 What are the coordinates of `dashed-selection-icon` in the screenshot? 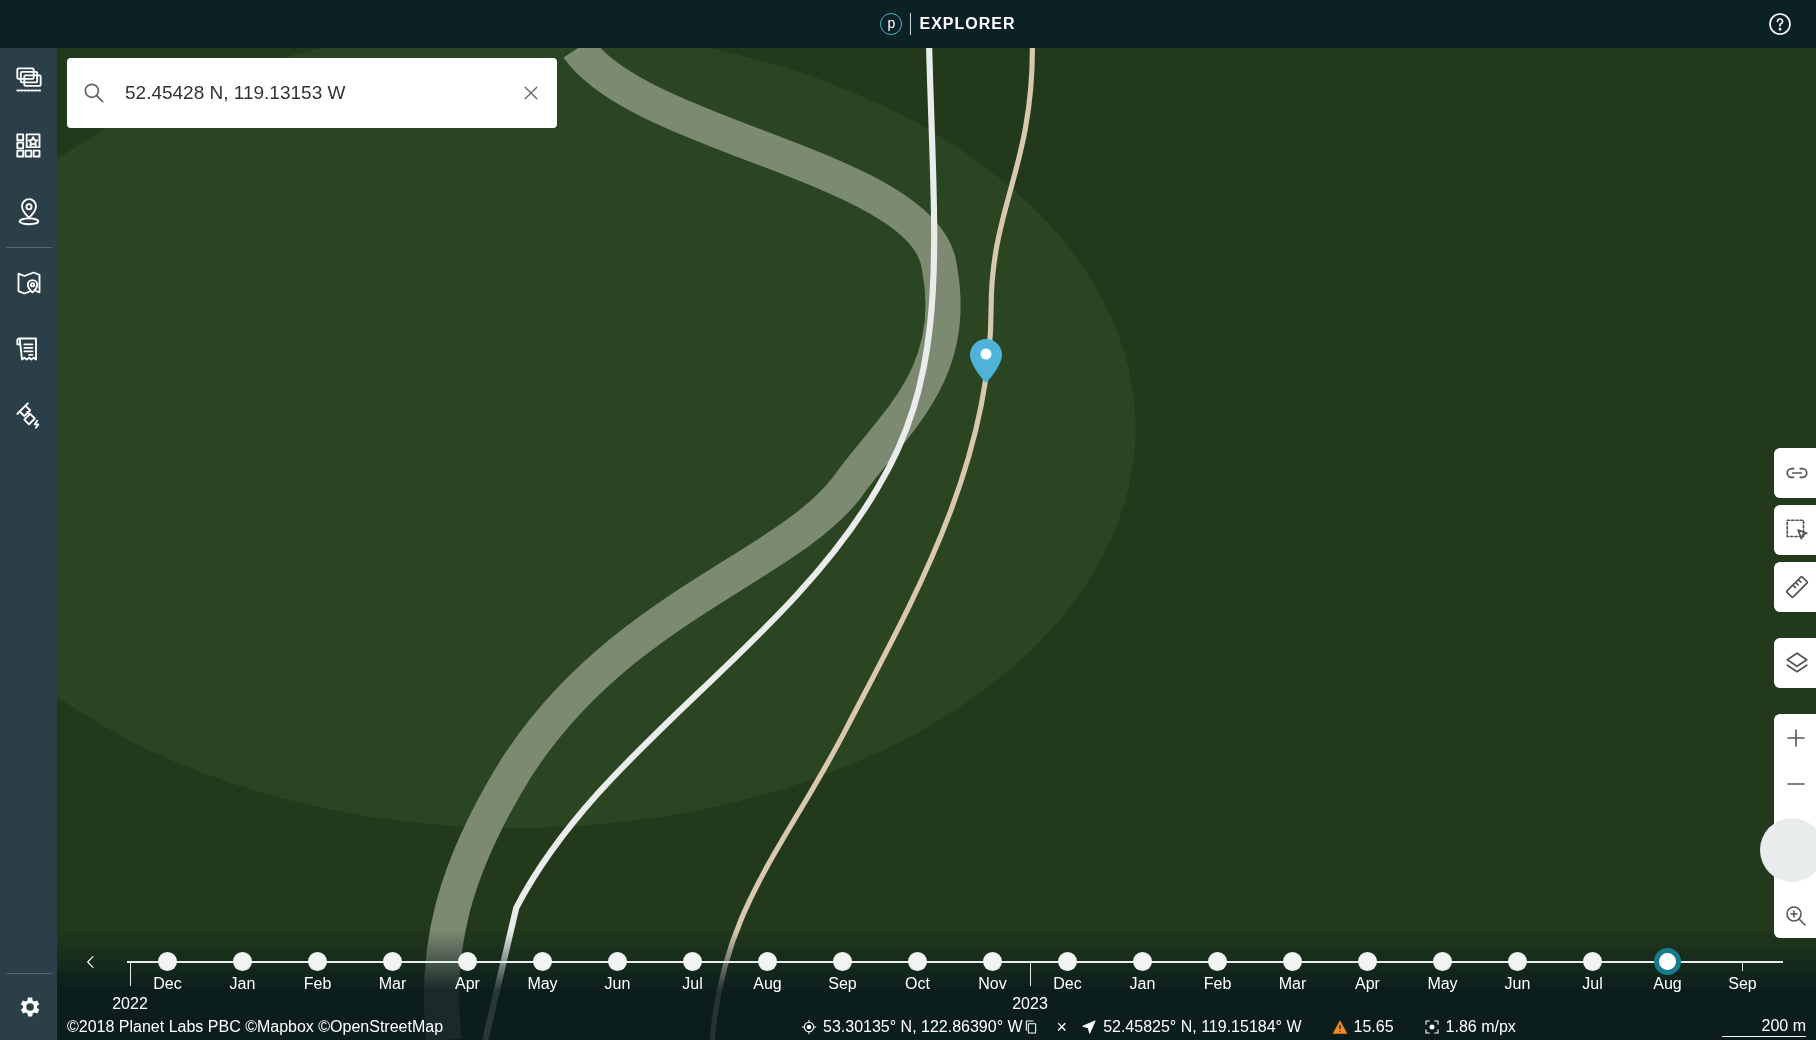 It's located at (1797, 530).